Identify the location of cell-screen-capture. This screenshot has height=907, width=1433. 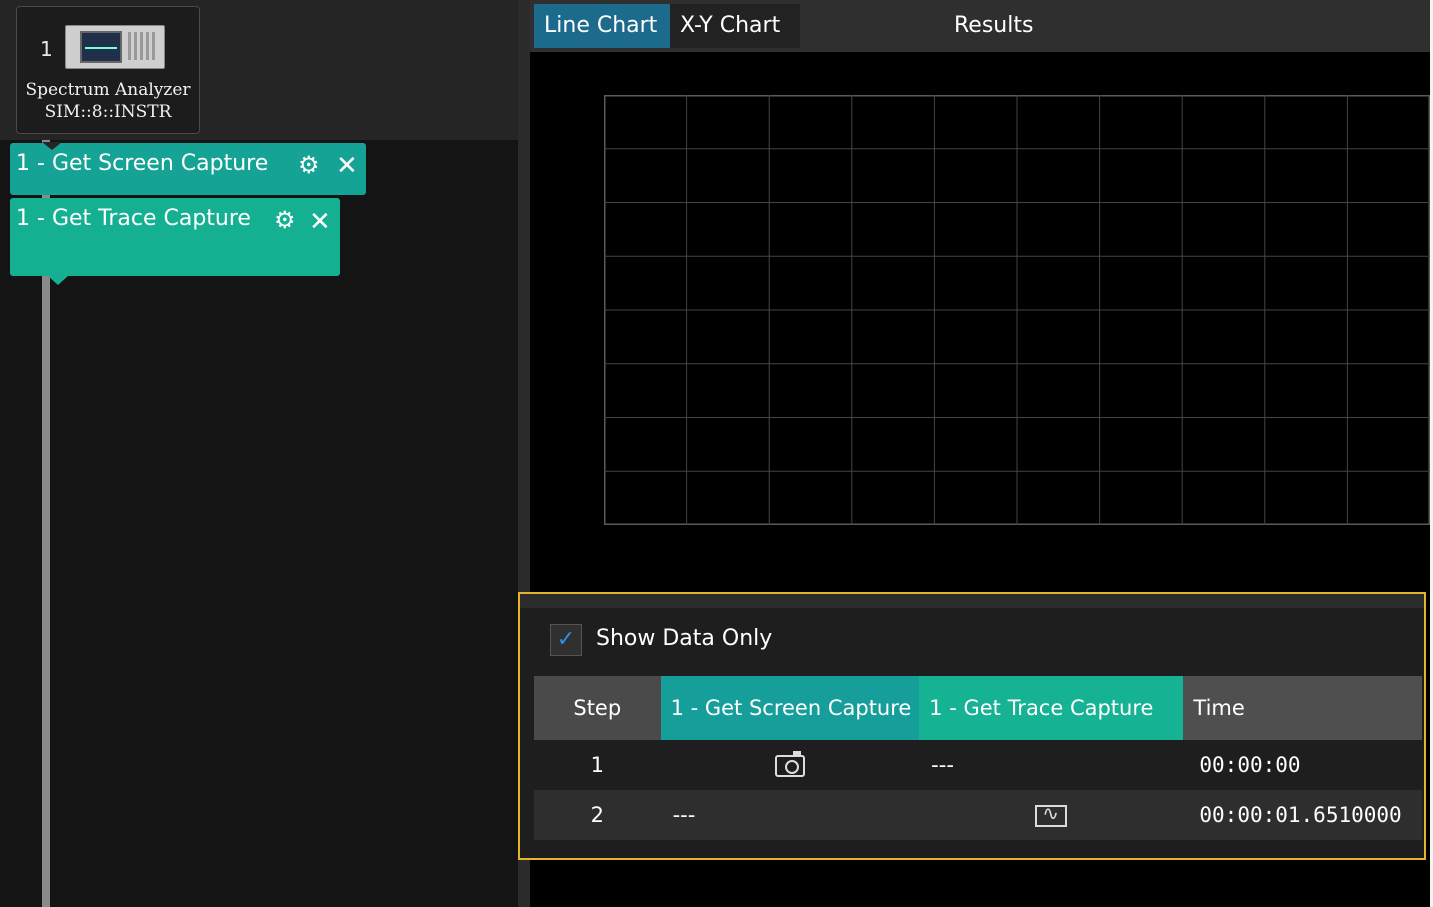
(790, 765).